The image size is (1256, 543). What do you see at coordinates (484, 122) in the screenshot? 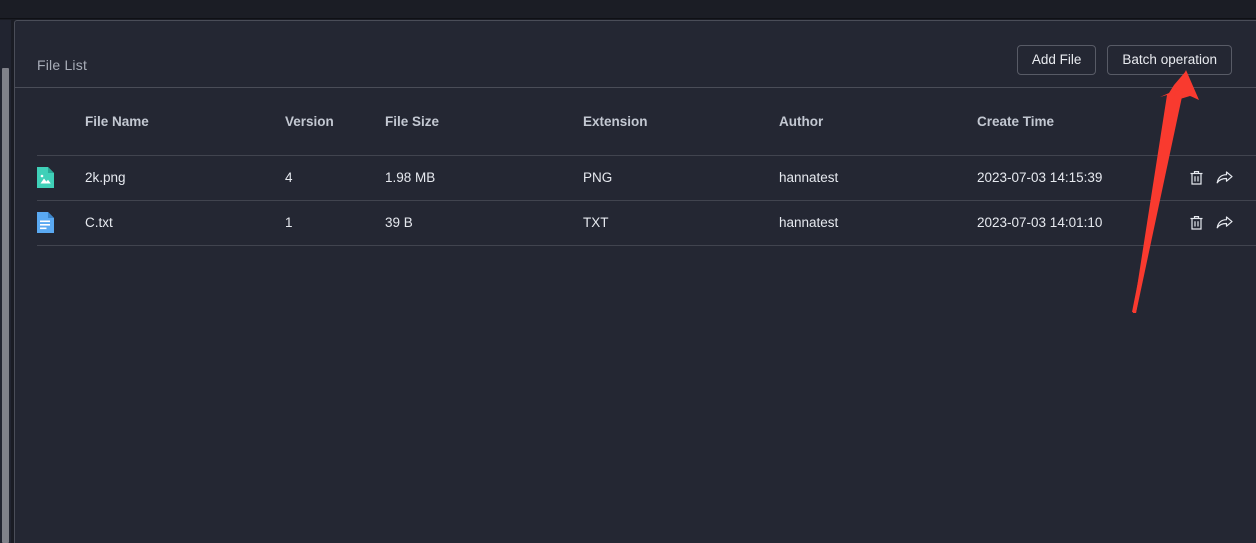
I see `column-header-file-size: File Size` at bounding box center [484, 122].